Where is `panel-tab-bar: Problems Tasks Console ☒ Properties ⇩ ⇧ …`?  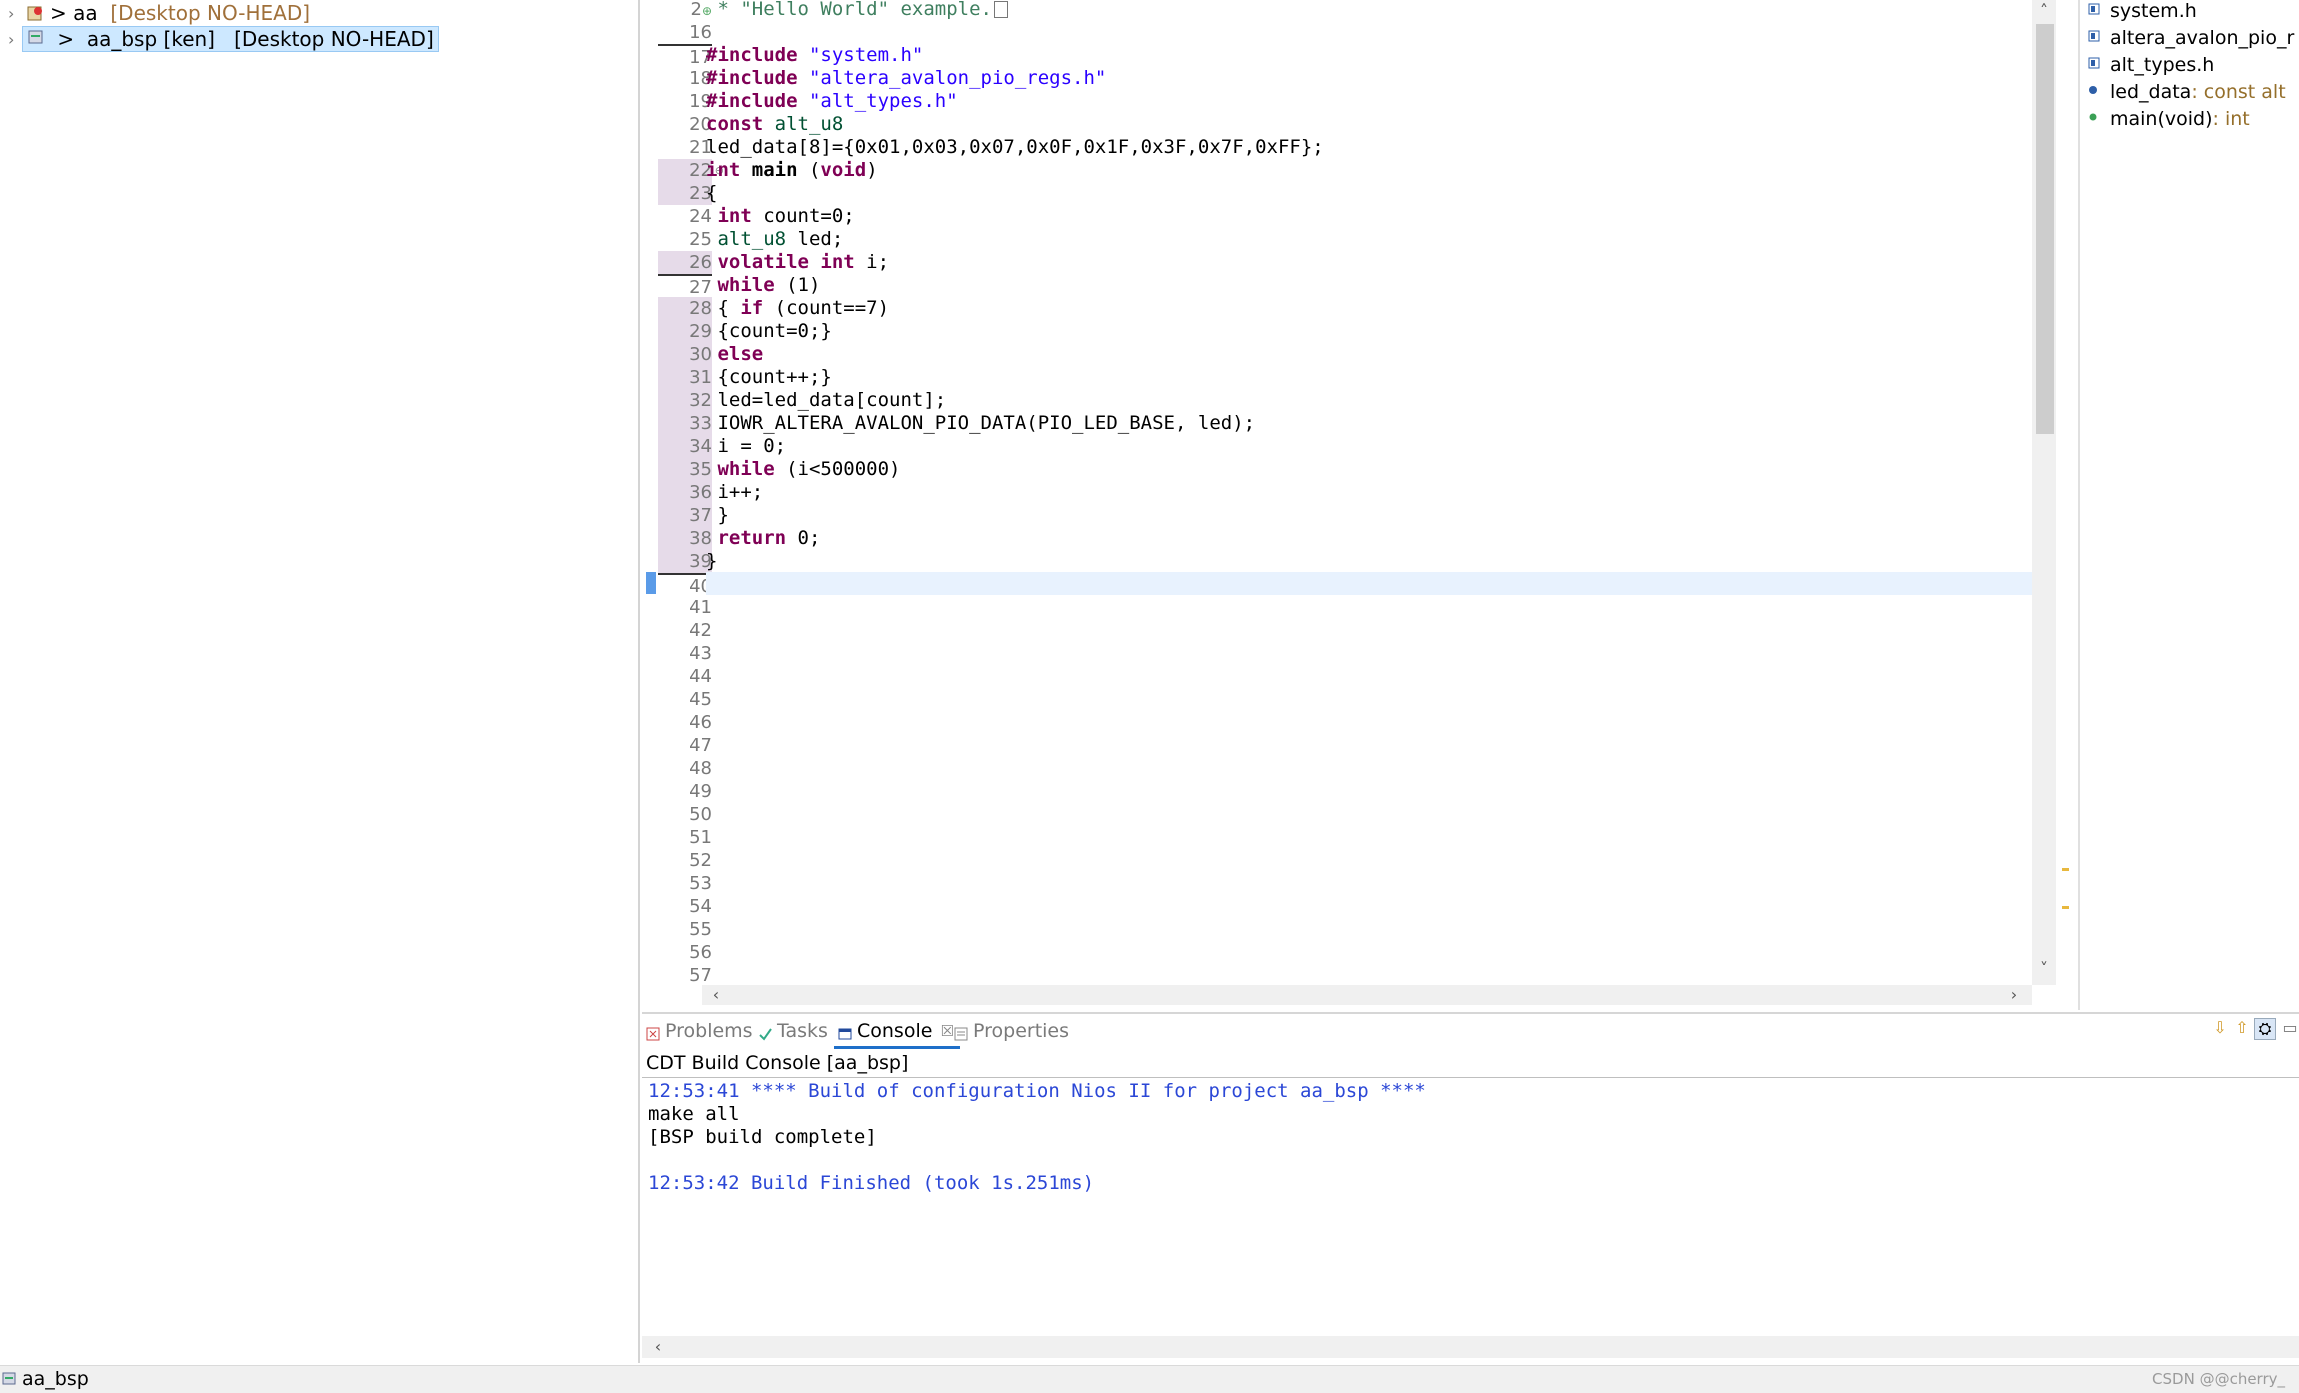 panel-tab-bar: Problems Tasks Console ☒ Properties ⇩ ⇧ … is located at coordinates (1470, 1031).